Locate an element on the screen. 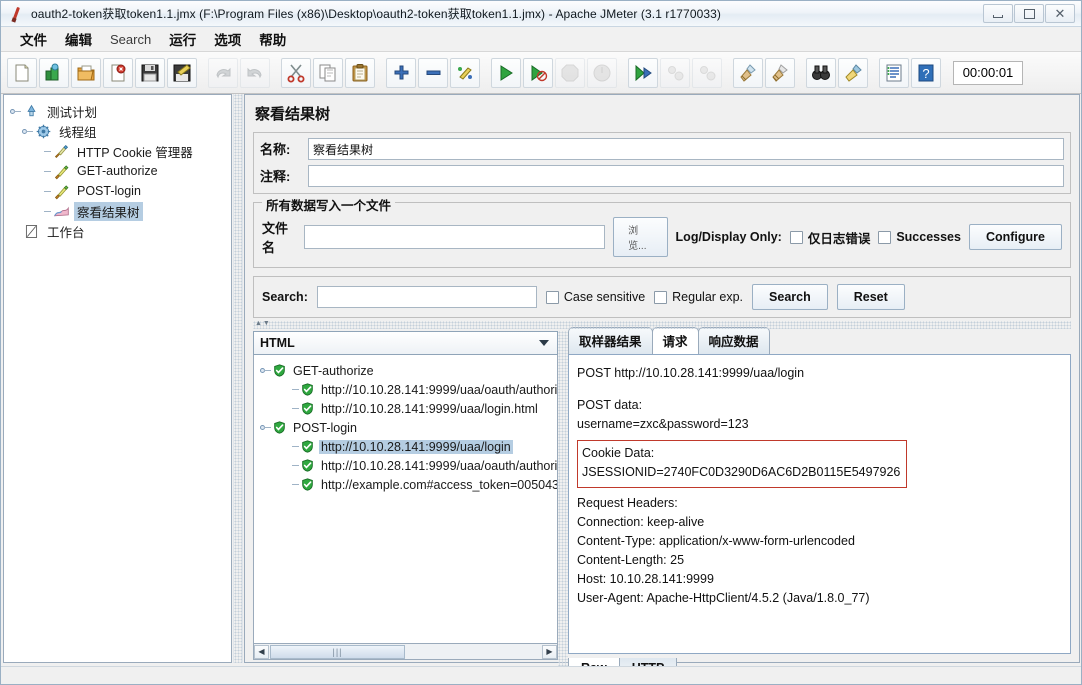 This screenshot has height=685, width=1082. result-node-4: http://10.10.28.141:9999/uaa/login is located at coordinates (408, 446).